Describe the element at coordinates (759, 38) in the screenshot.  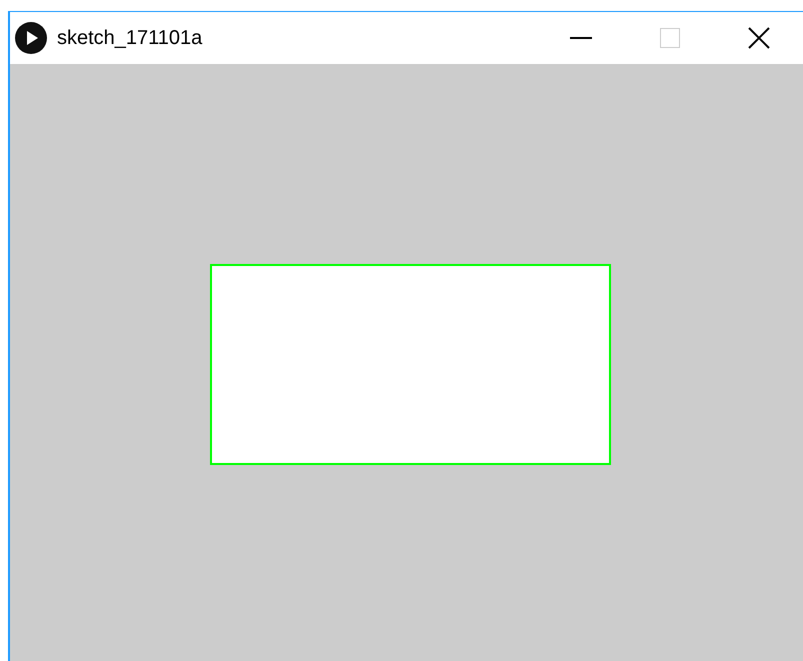
I see `close-icon` at that location.